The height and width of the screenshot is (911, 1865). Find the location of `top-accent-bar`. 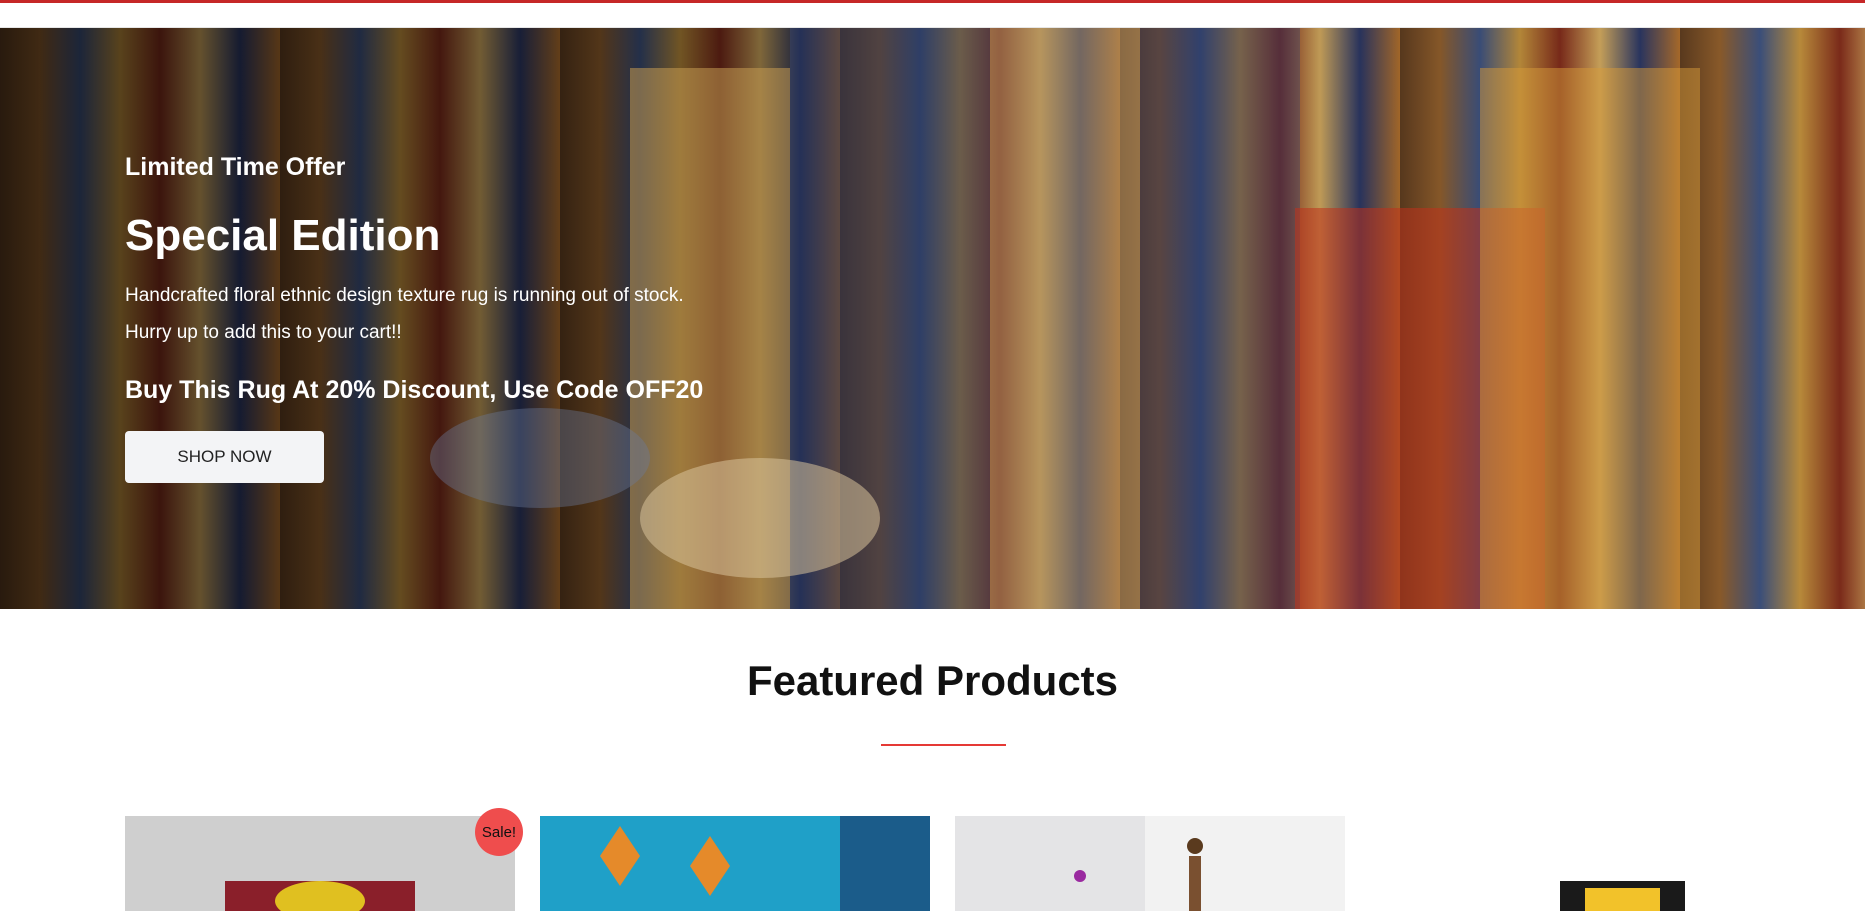

top-accent-bar is located at coordinates (932, 1).